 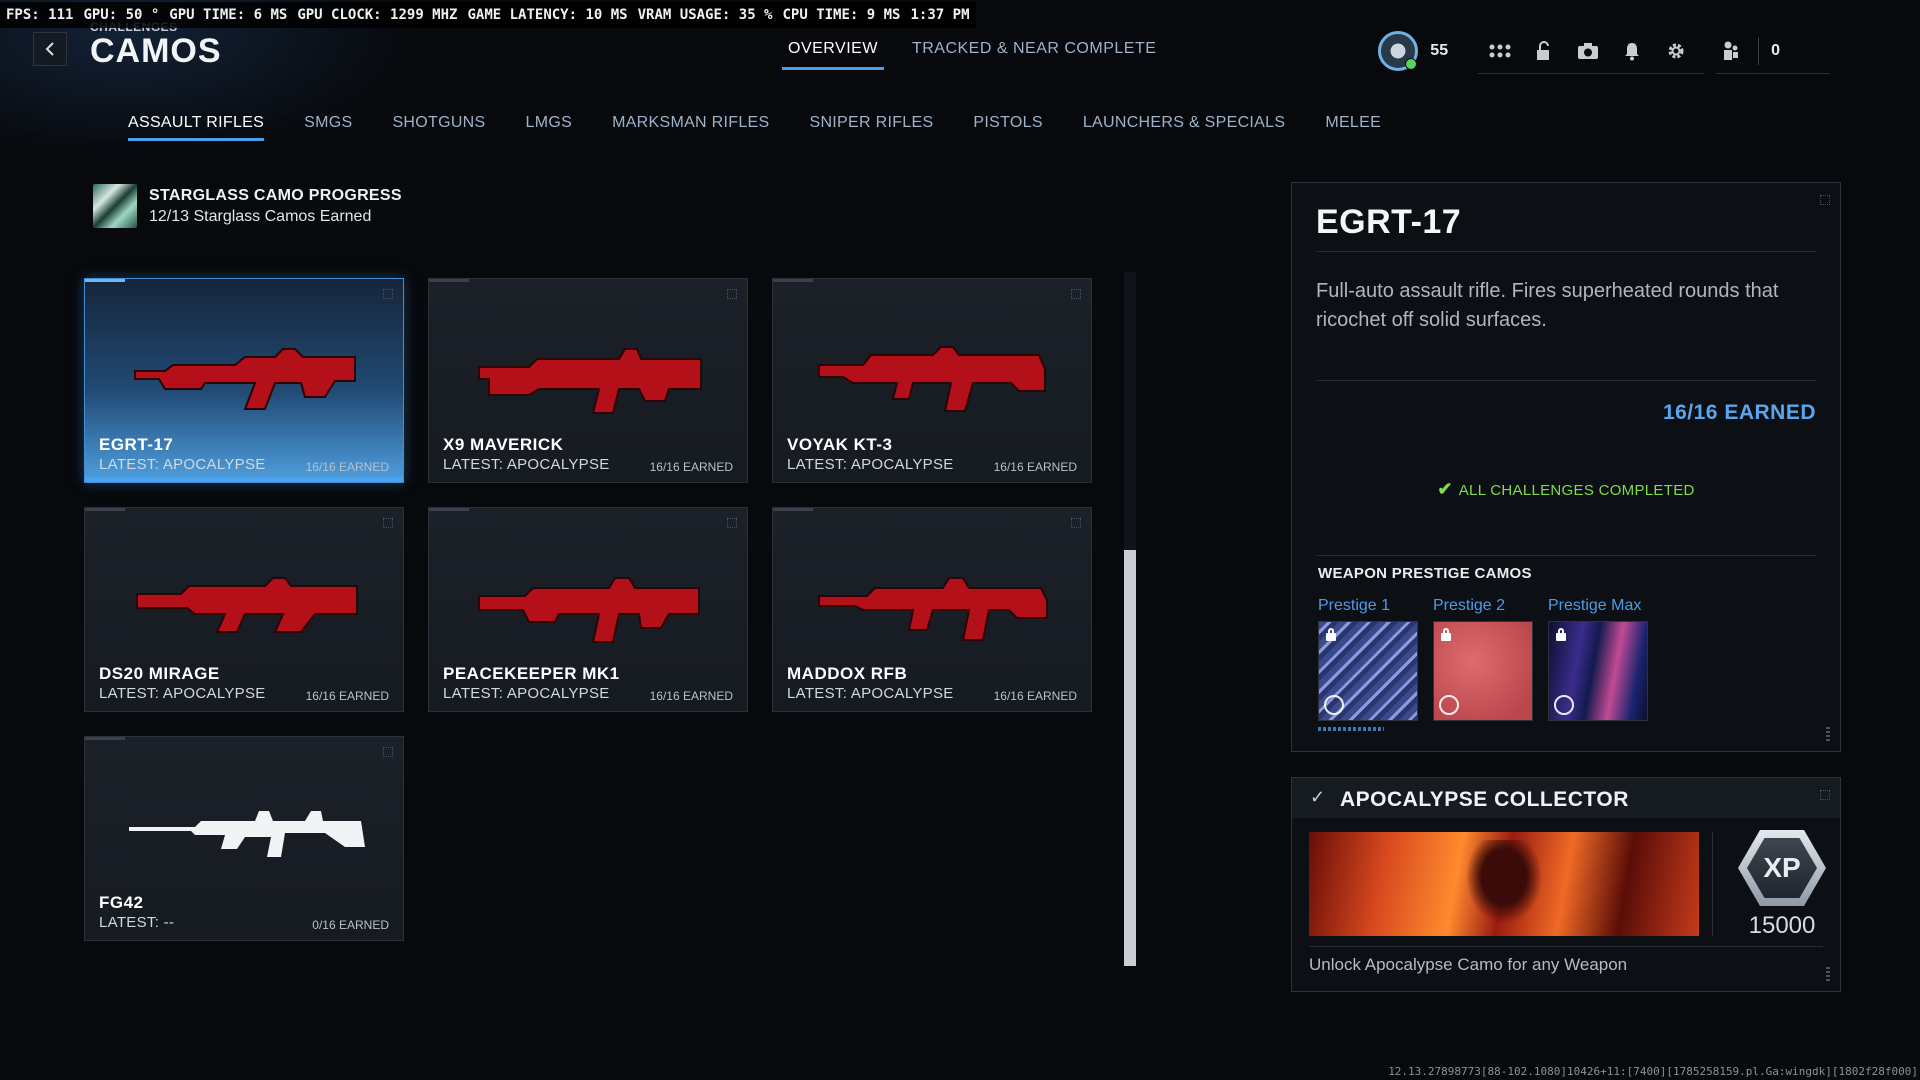 I want to click on scrollbar-thumb, so click(x=1130, y=758).